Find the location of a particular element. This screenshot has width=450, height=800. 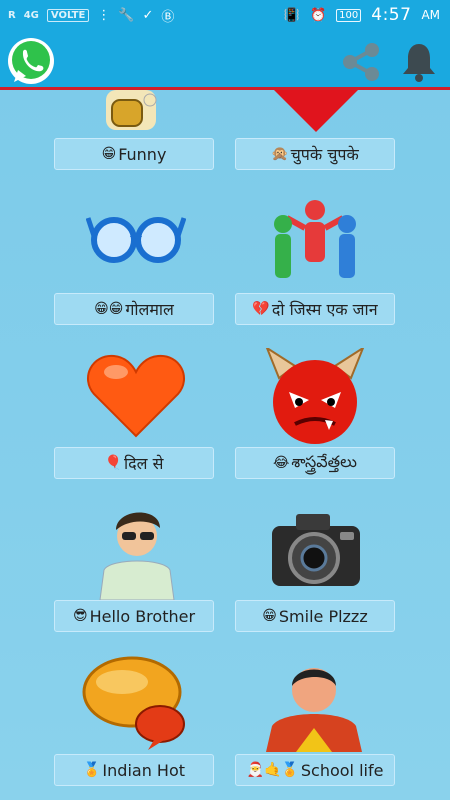

check-icon: ✓ is located at coordinates (148, 15).